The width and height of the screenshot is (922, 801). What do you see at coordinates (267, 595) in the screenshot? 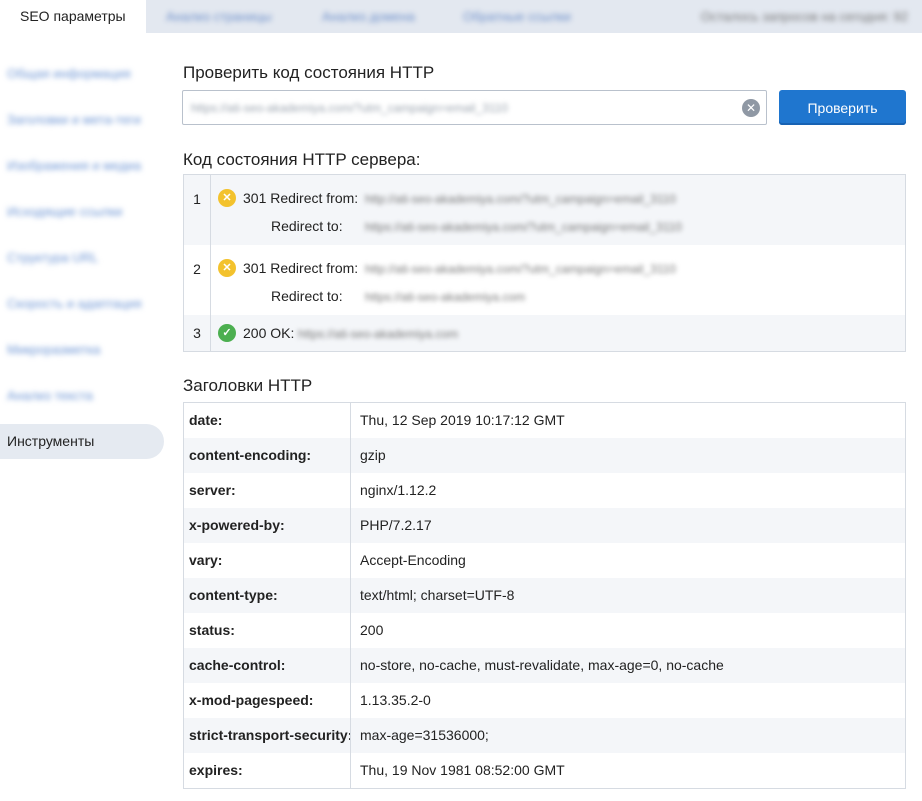
I see `header-key: content-type:` at bounding box center [267, 595].